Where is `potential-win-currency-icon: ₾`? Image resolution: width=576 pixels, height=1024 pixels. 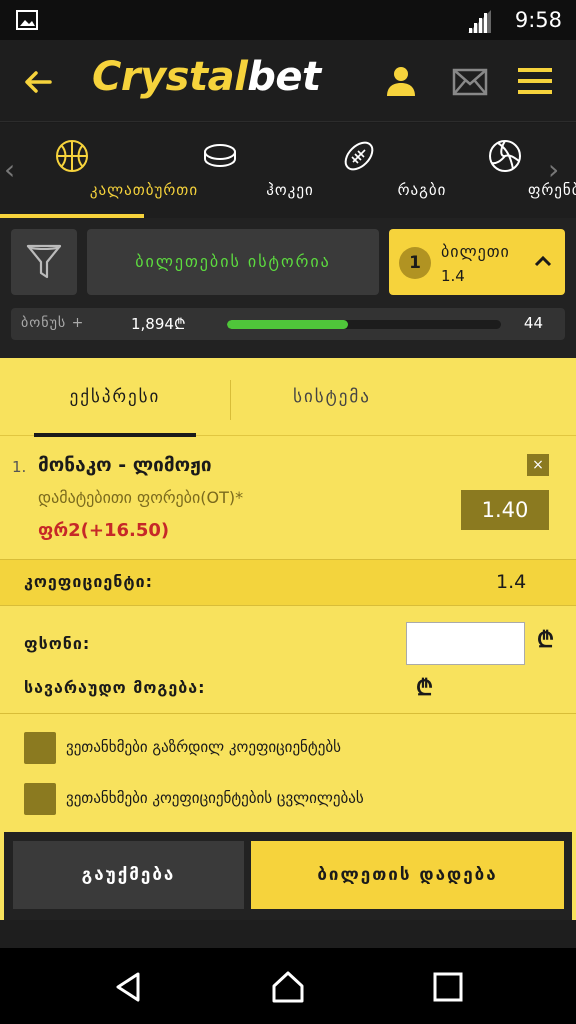
potential-win-currency-icon: ₾ is located at coordinates (424, 688).